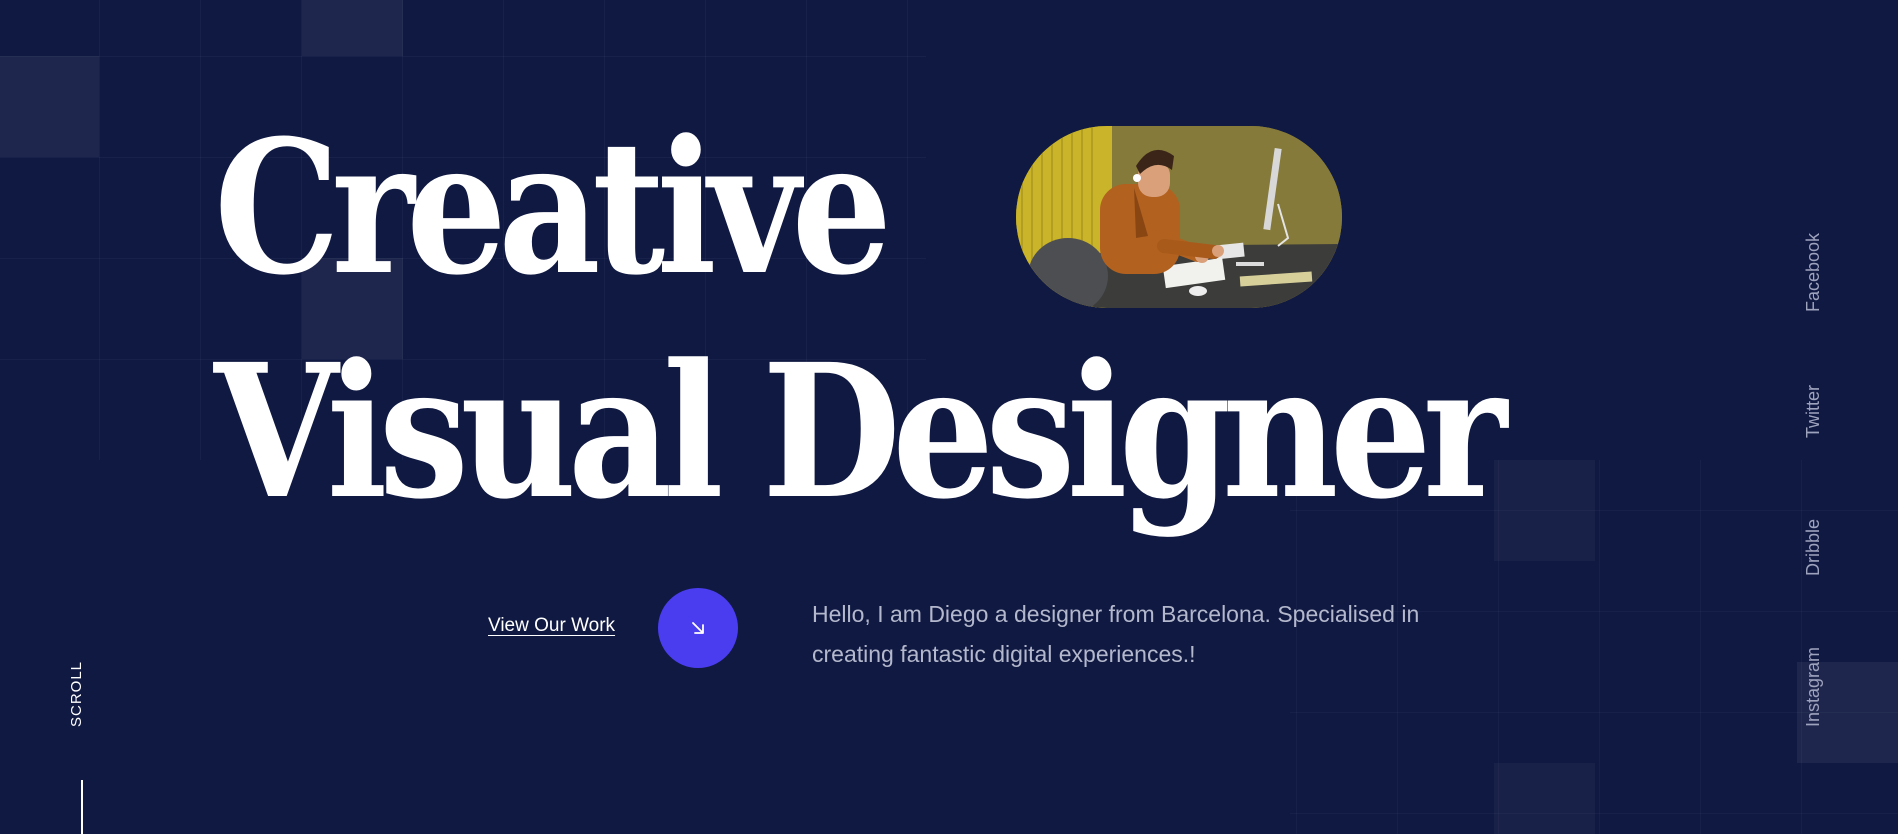 This screenshot has width=1898, height=834. Describe the element at coordinates (1813, 547) in the screenshot. I see `social-link-dribble: Dribble` at that location.